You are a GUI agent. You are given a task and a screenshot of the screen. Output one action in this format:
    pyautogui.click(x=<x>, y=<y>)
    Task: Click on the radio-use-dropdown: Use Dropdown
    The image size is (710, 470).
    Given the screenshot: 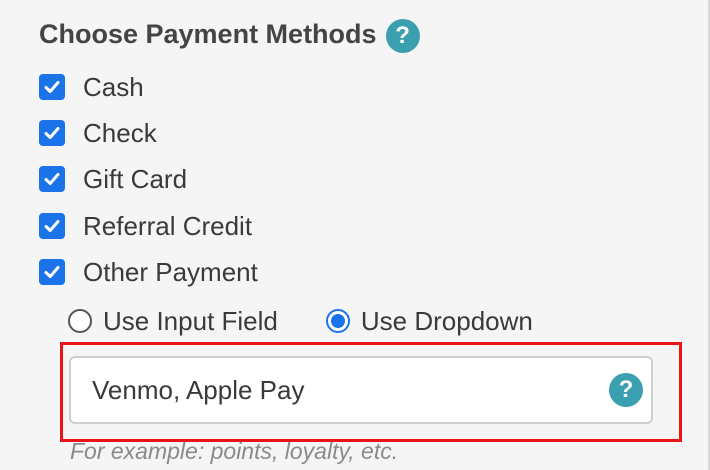 What is the action you would take?
    pyautogui.click(x=429, y=321)
    